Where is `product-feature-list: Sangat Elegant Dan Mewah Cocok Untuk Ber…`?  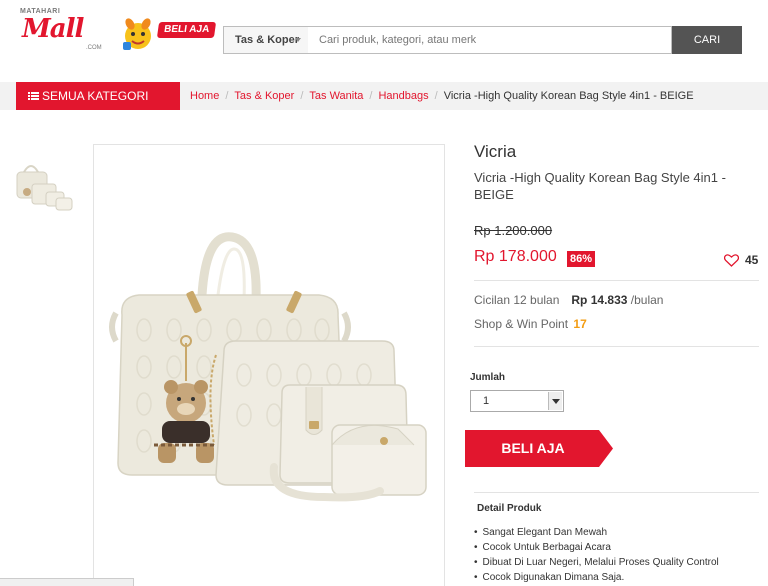
product-feature-list: Sangat Elegant Dan Mewah Cocok Untuk Ber… is located at coordinates (596, 555).